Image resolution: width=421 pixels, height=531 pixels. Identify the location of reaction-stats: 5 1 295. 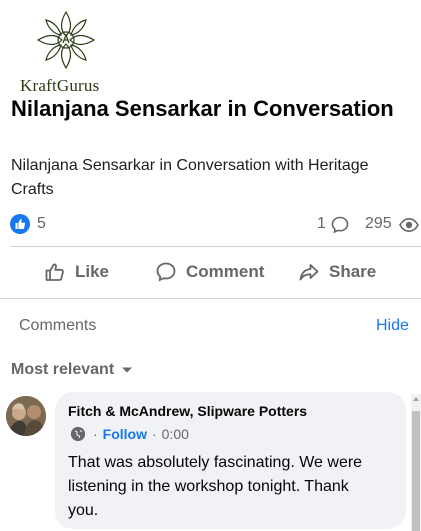
(210, 225).